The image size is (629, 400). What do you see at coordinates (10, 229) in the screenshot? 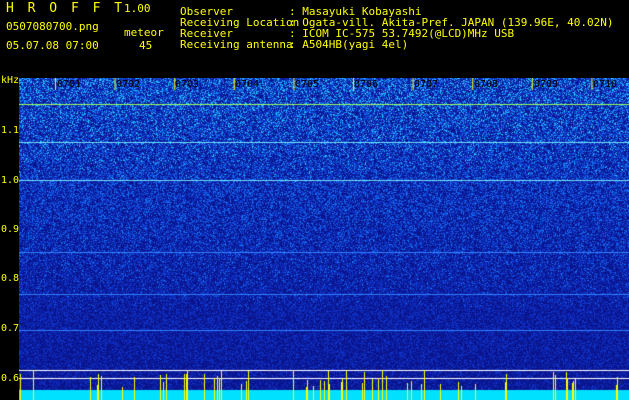
I see `axis-tick-label: 0.9` at bounding box center [10, 229].